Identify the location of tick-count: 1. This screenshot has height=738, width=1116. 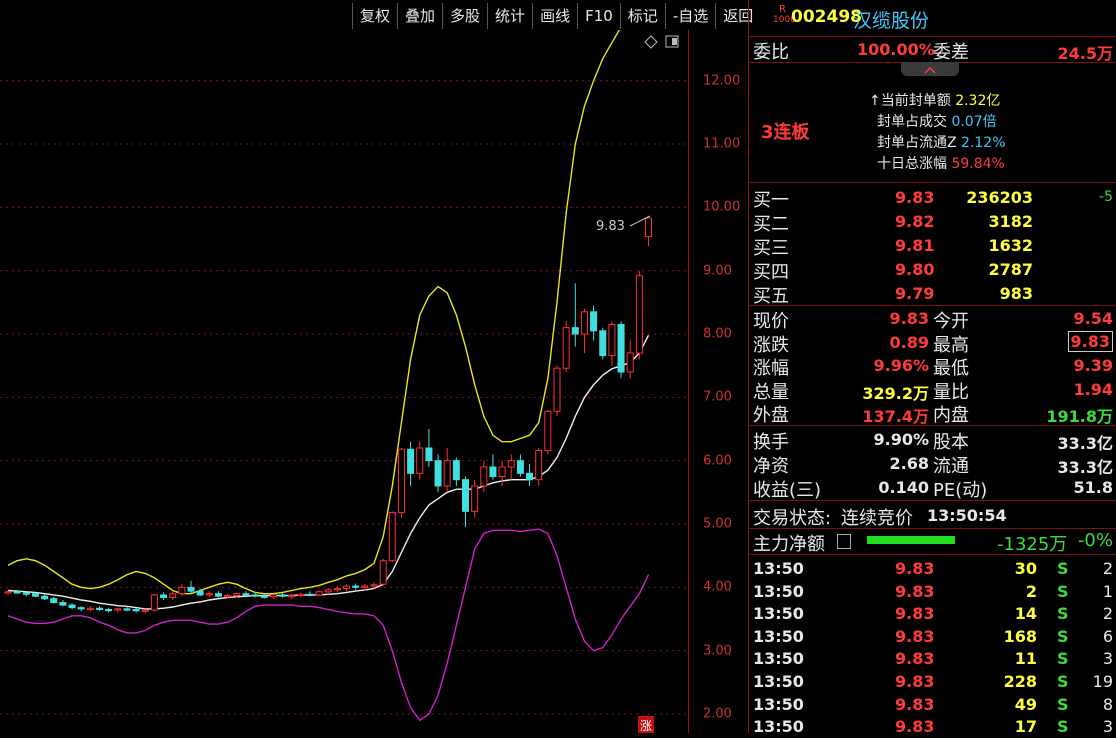
(1107, 591).